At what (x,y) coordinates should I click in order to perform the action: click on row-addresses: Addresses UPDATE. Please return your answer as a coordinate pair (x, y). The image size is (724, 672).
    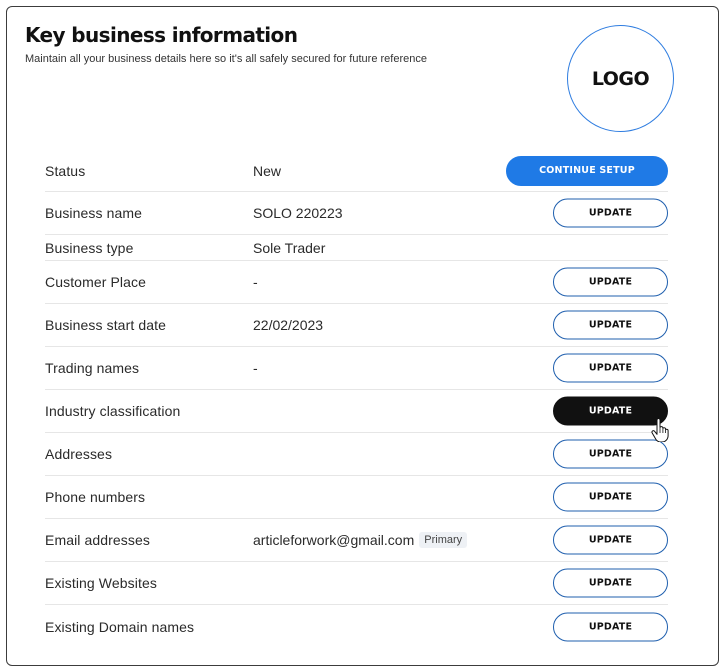
    Looking at the image, I should click on (356, 454).